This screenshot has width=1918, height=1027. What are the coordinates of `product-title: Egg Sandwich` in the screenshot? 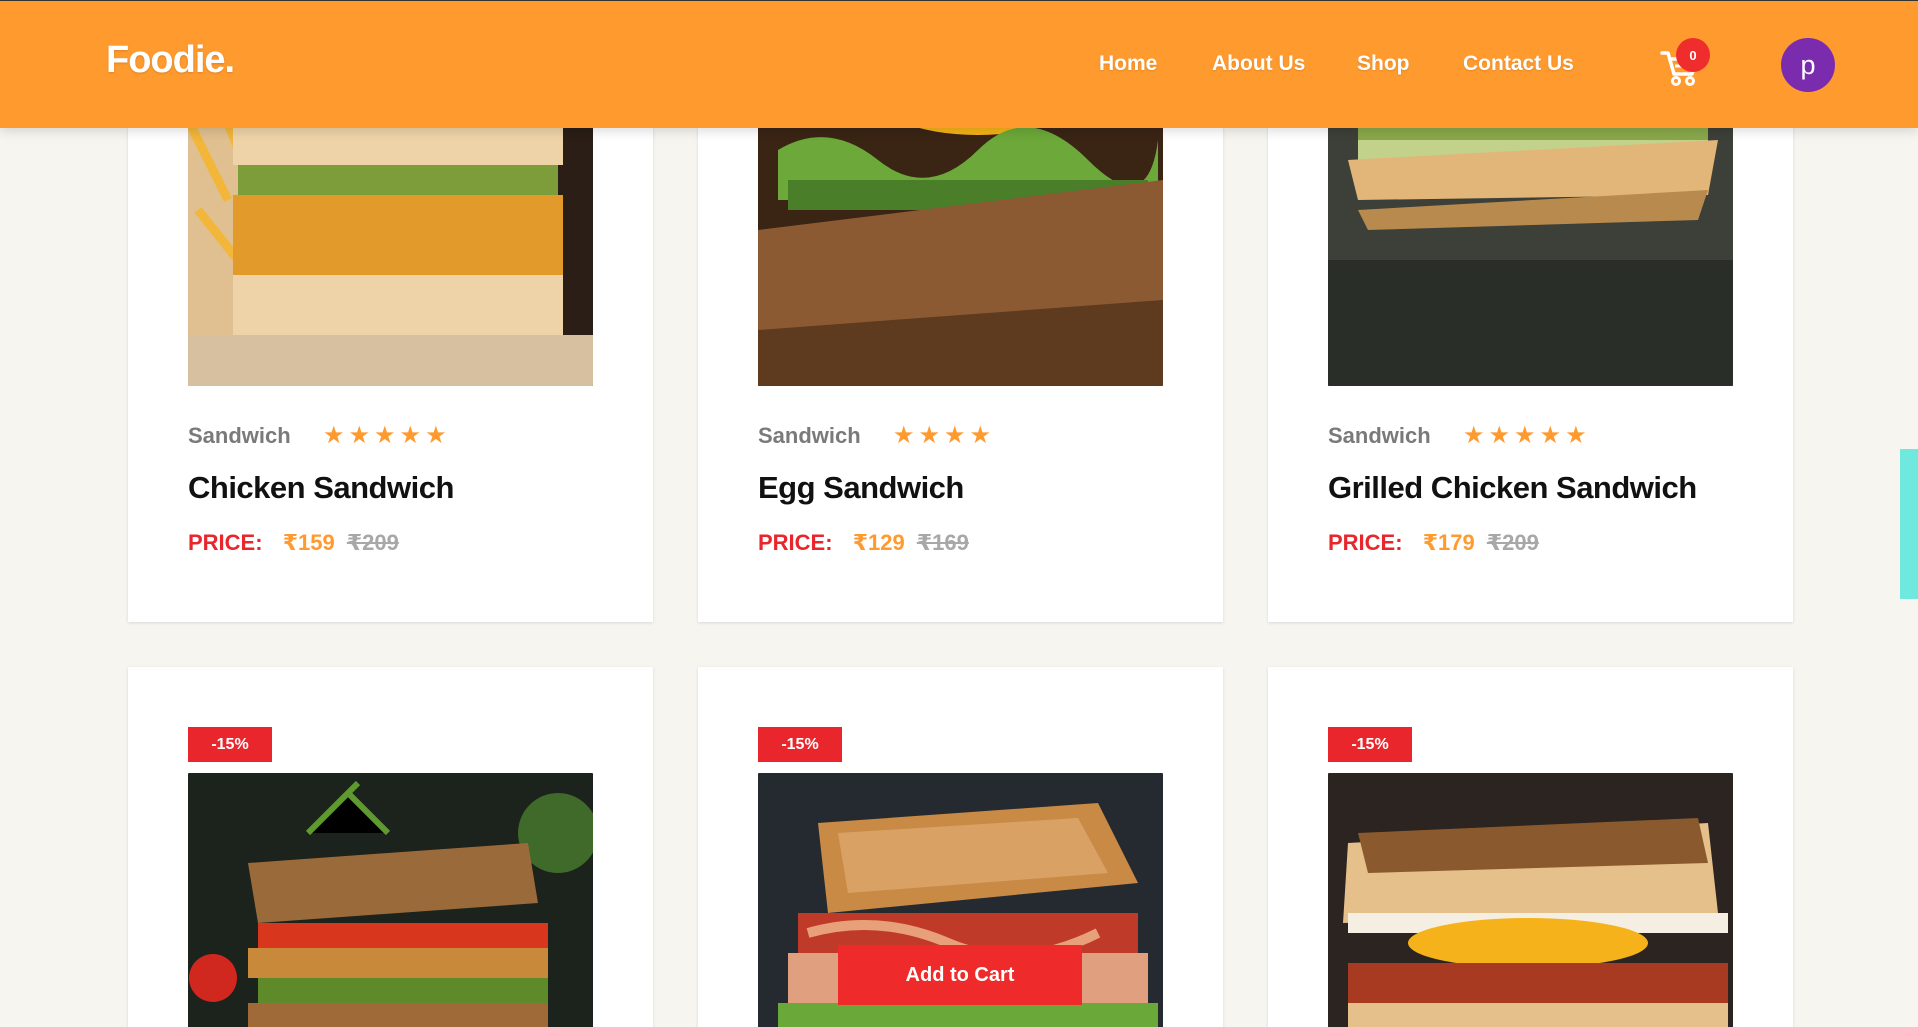 It's located at (861, 488).